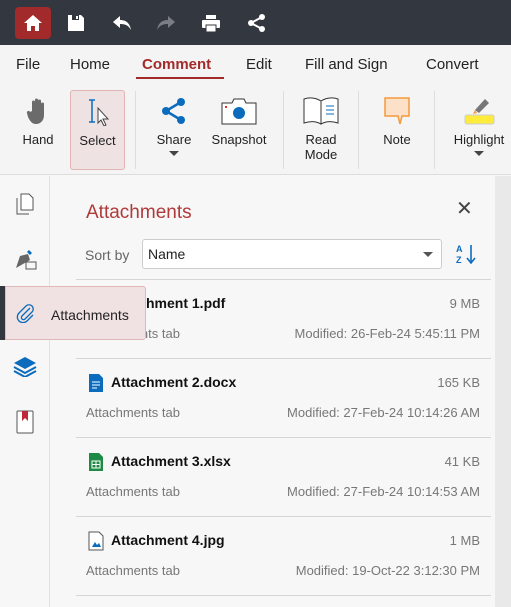 This screenshot has width=511, height=607. What do you see at coordinates (383, 491) in the screenshot?
I see `attachment-modified: Modified: 27-Feb-24 10:14:53 AM` at bounding box center [383, 491].